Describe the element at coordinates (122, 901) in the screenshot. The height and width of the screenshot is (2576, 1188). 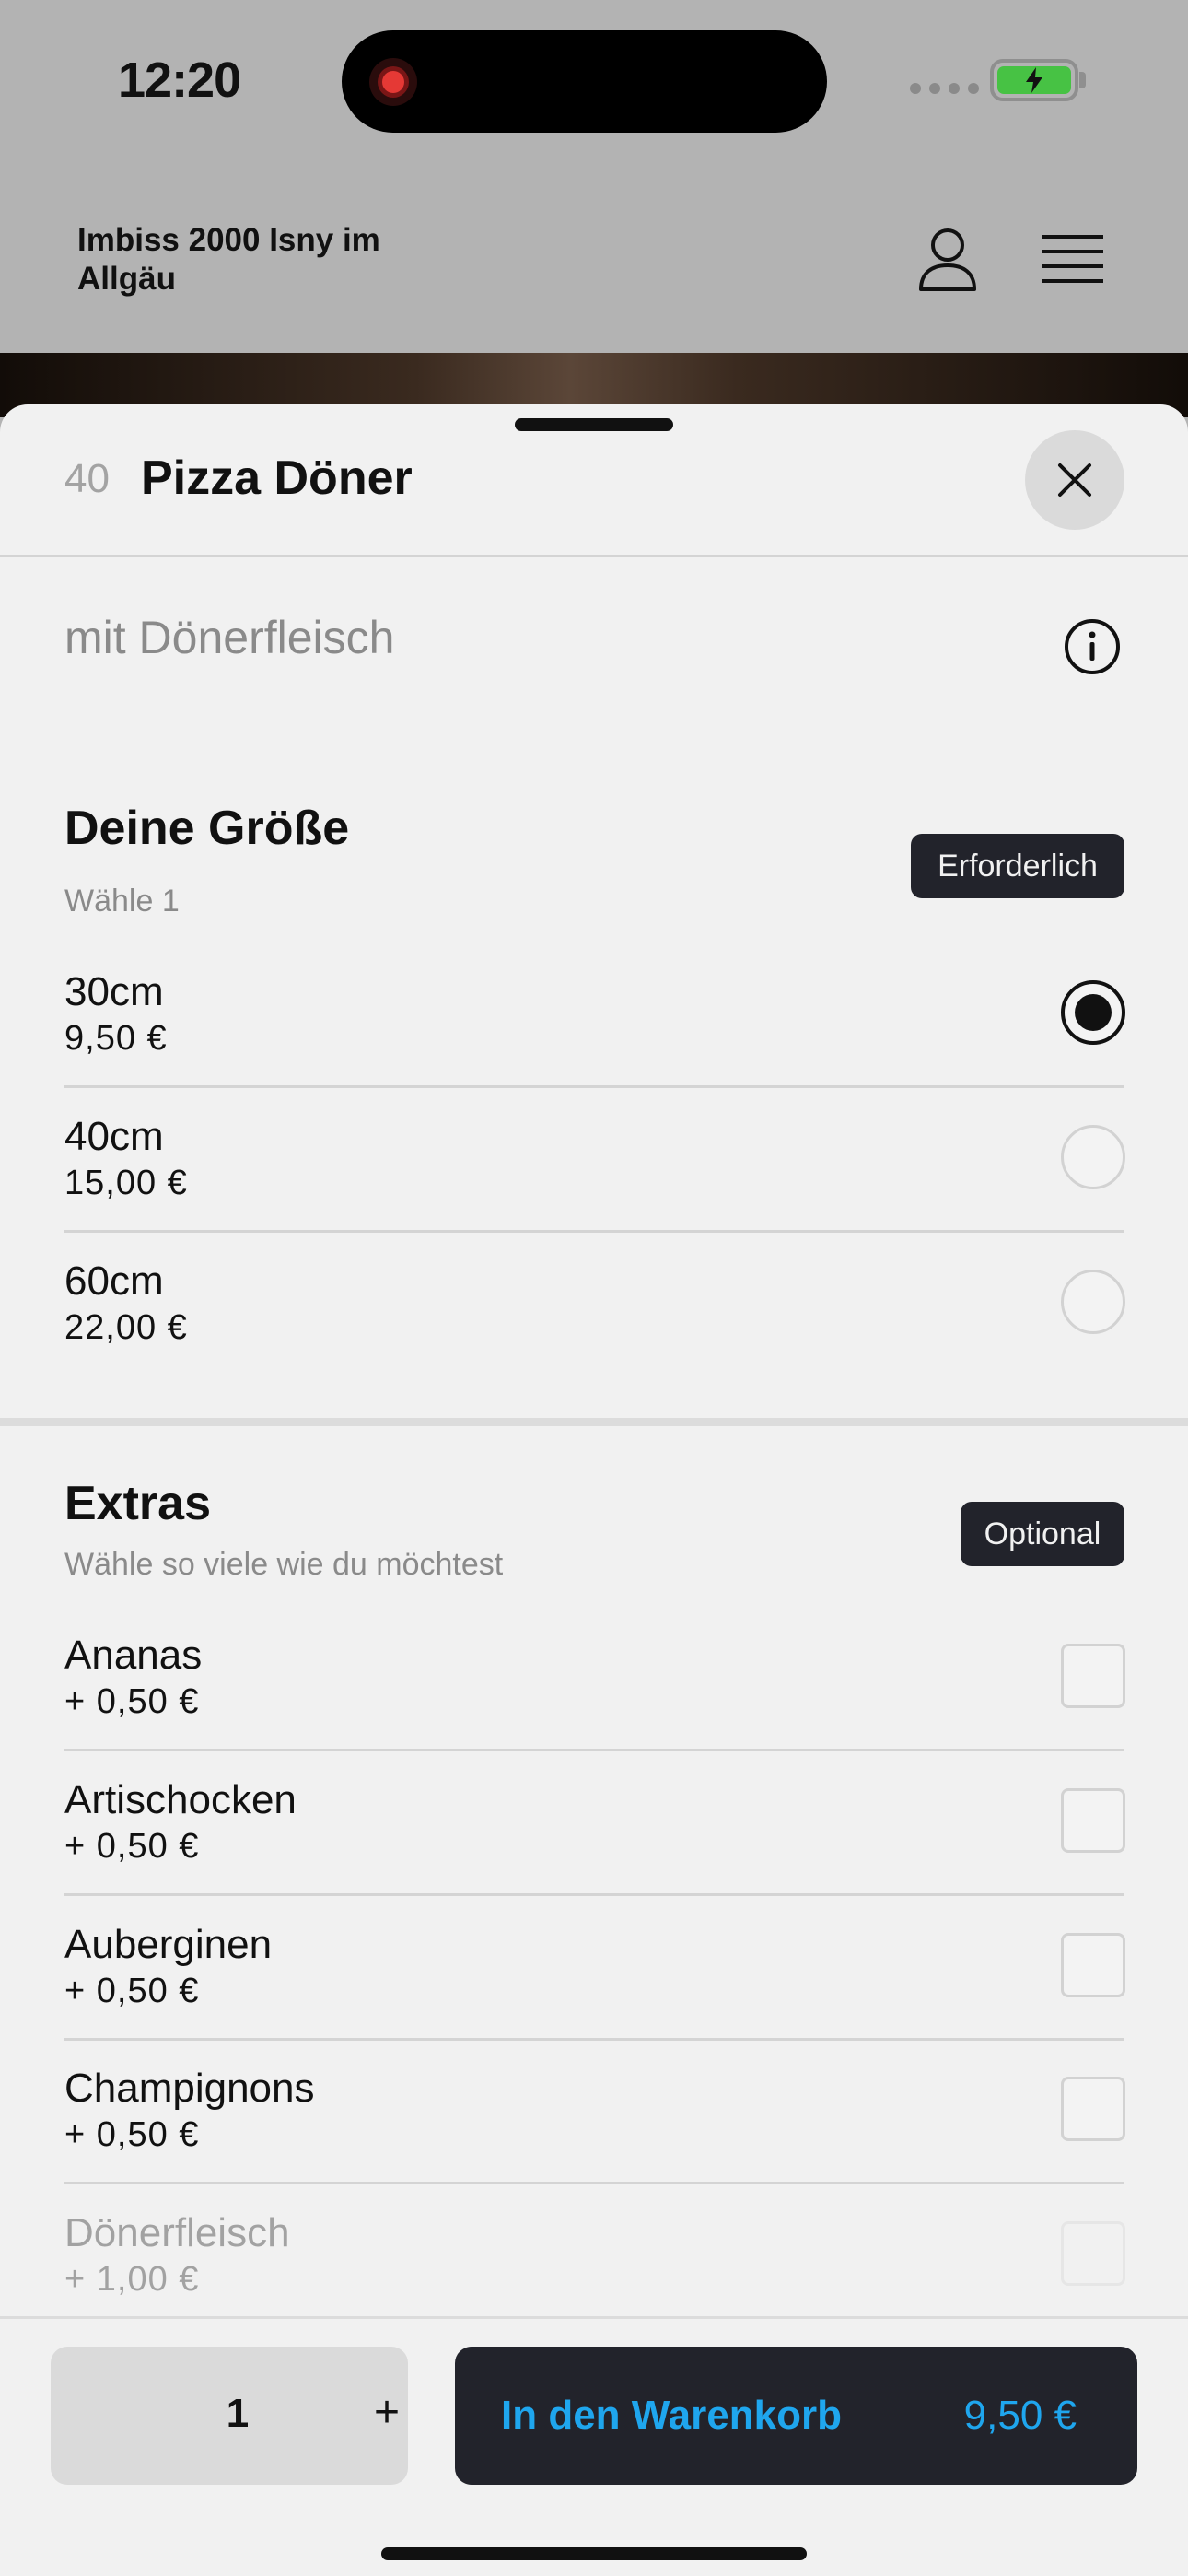
I see `size-section-subtitle: Wähle 1` at that location.